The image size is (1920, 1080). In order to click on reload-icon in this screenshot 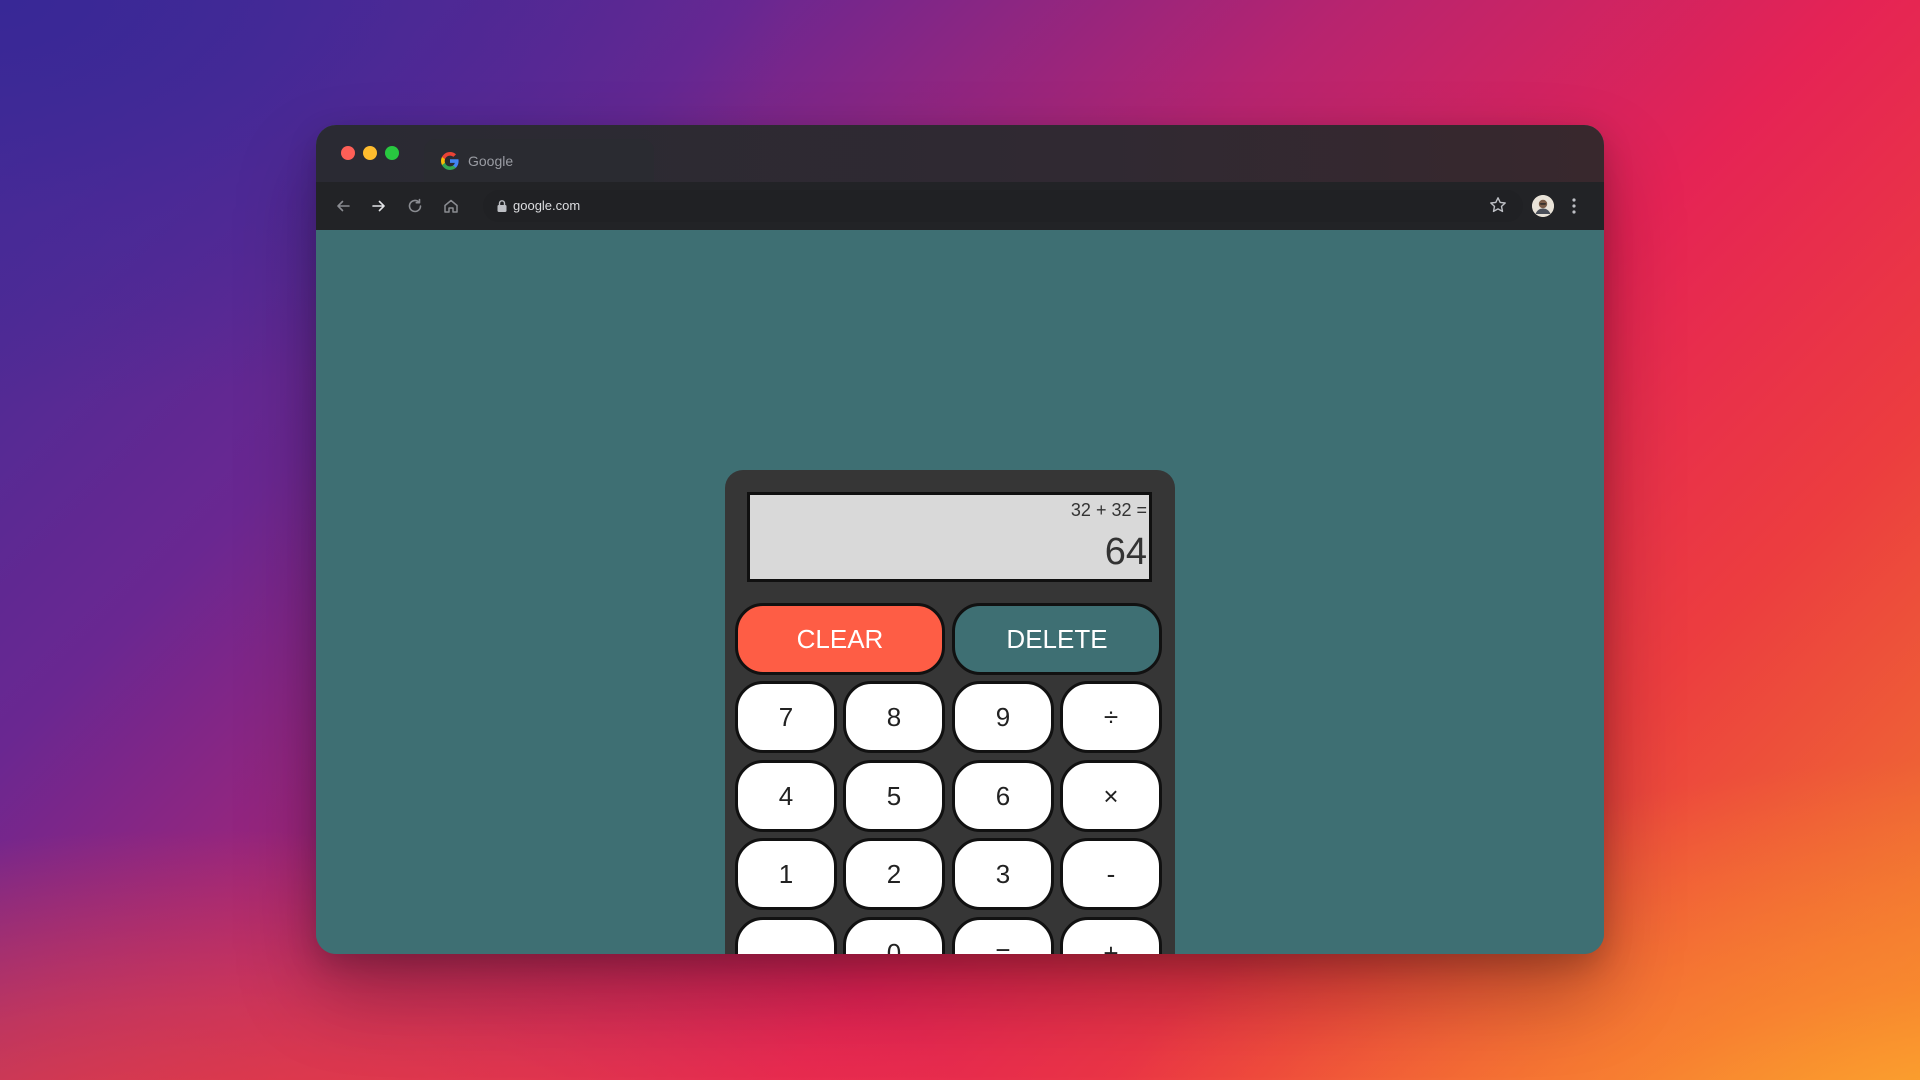, I will do `click(415, 206)`.